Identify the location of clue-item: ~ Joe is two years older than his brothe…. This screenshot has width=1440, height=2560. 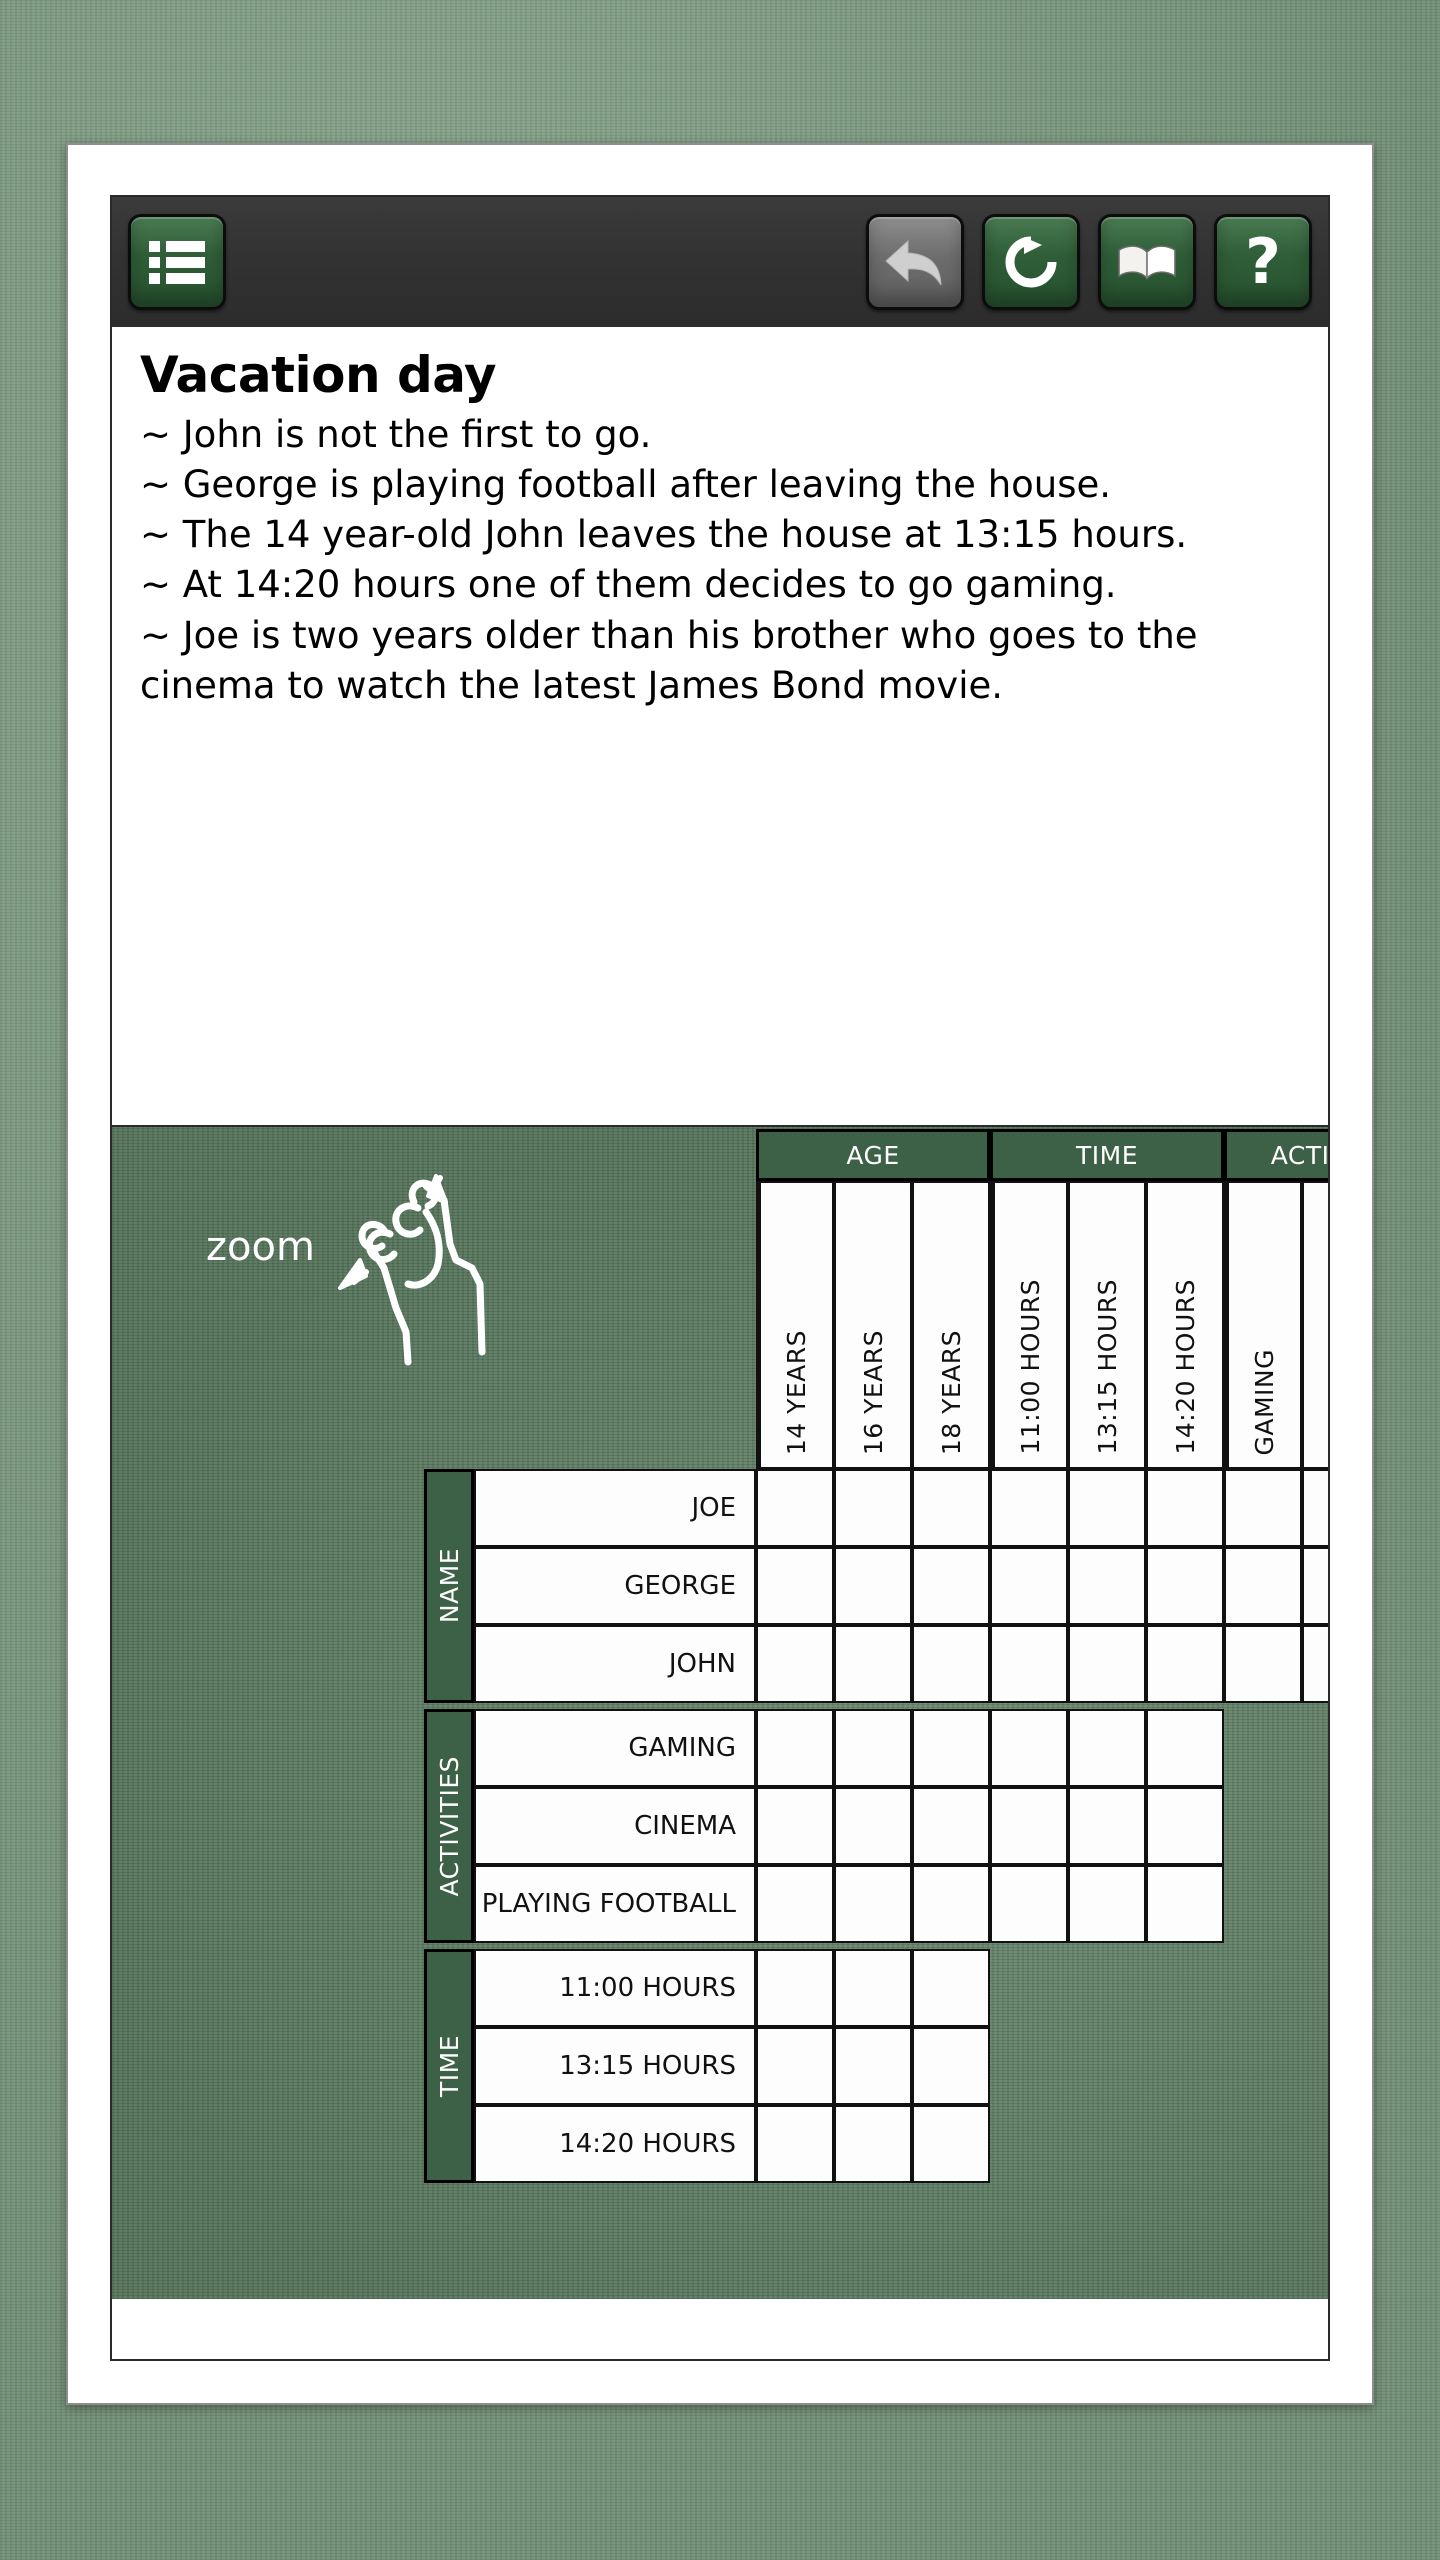
(675, 660).